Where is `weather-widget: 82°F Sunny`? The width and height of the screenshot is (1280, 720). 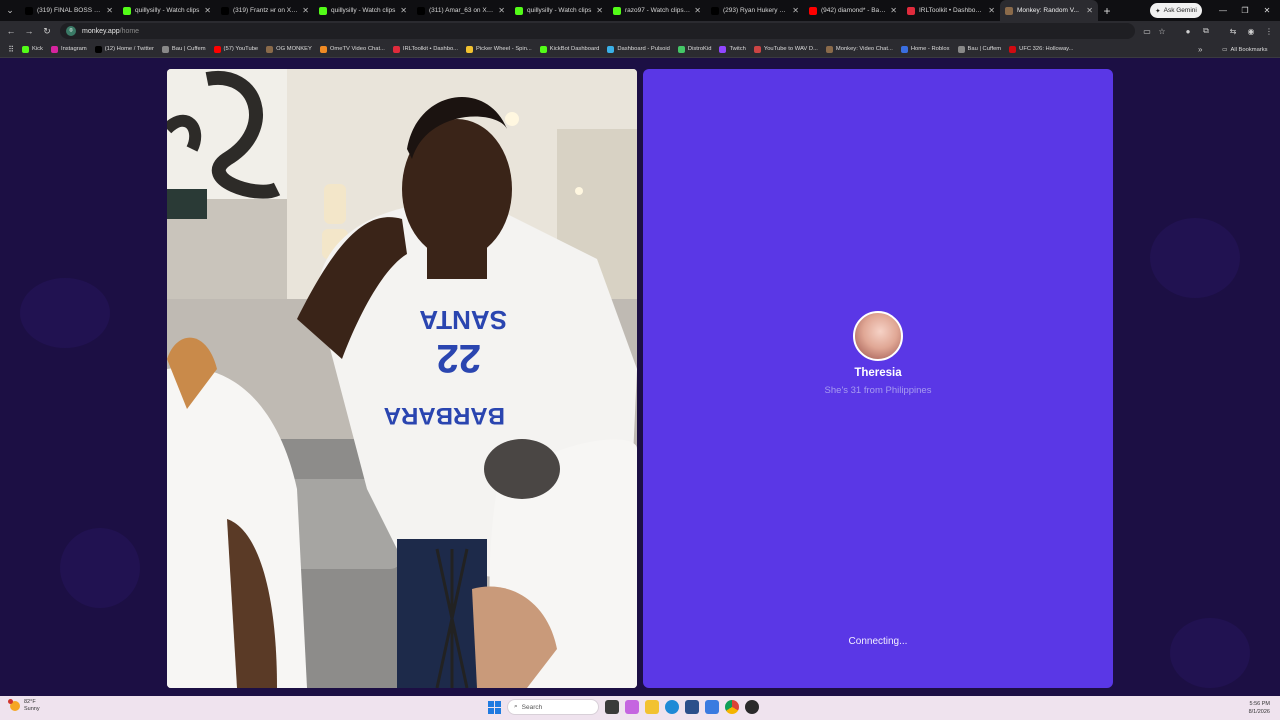
weather-widget: 82°F Sunny is located at coordinates (24, 706).